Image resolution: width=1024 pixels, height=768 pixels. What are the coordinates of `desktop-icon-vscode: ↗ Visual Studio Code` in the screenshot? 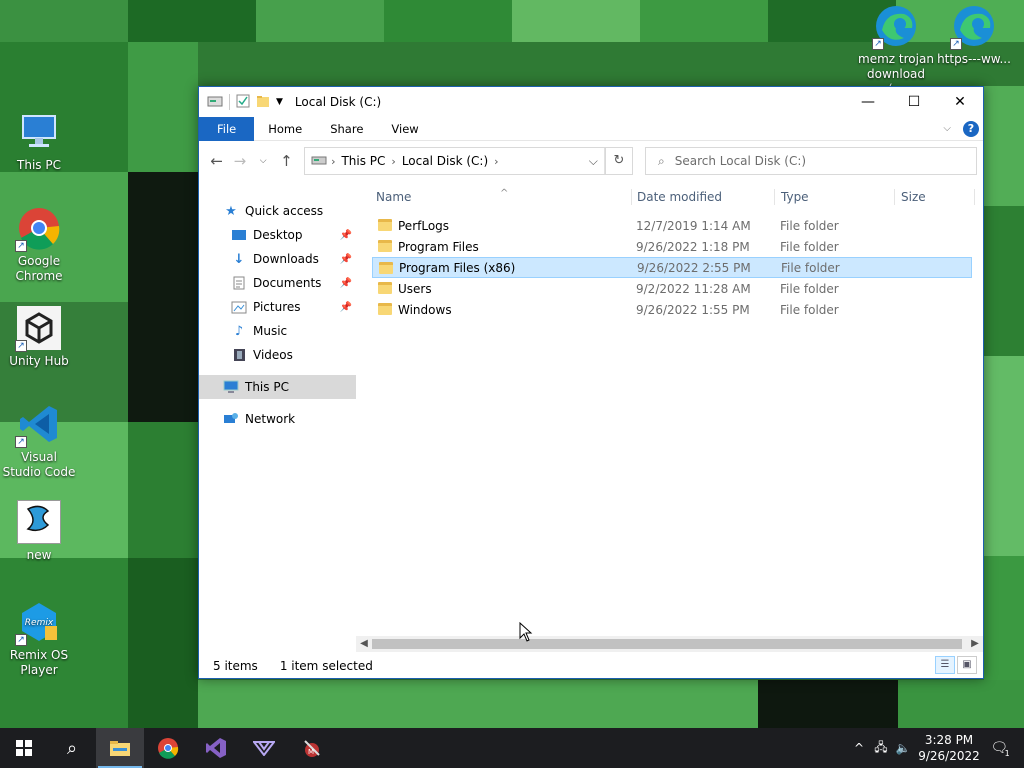 It's located at (39, 441).